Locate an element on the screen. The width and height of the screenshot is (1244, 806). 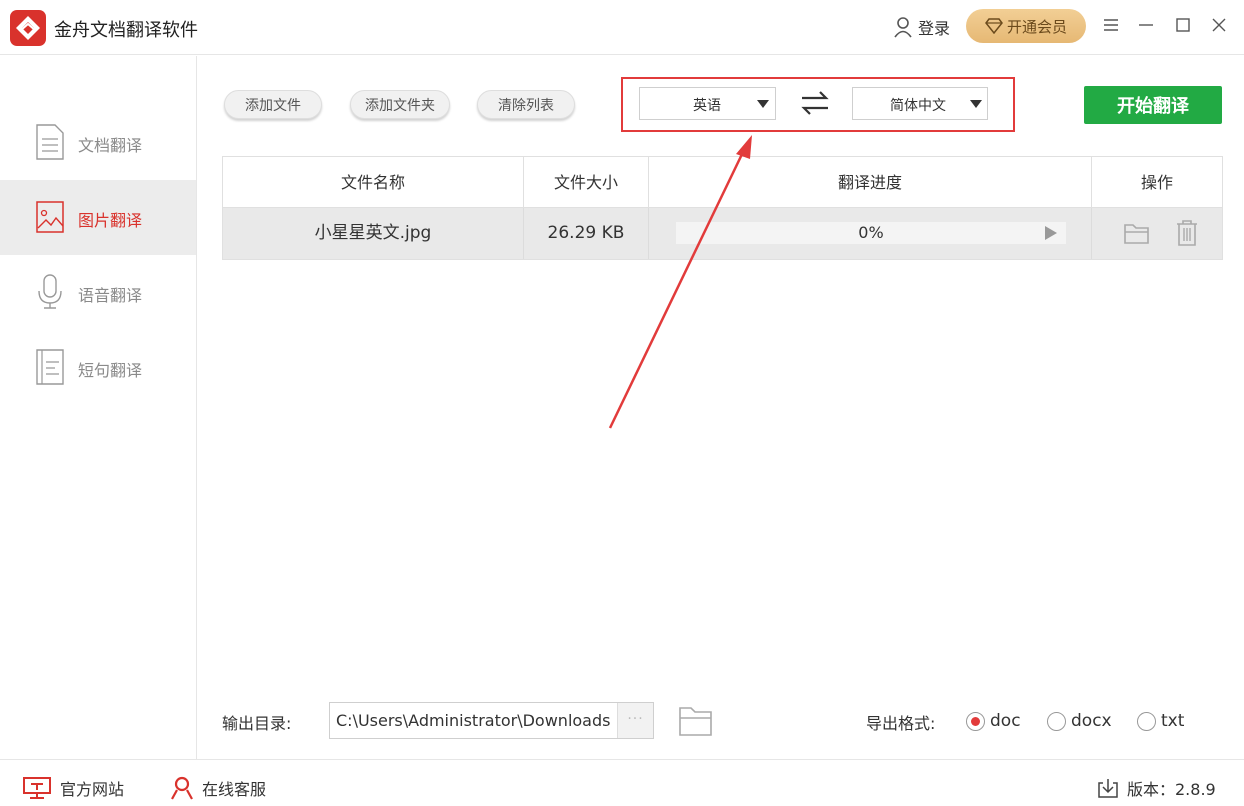
export-format-label: 导出格式: is located at coordinates (901, 723).